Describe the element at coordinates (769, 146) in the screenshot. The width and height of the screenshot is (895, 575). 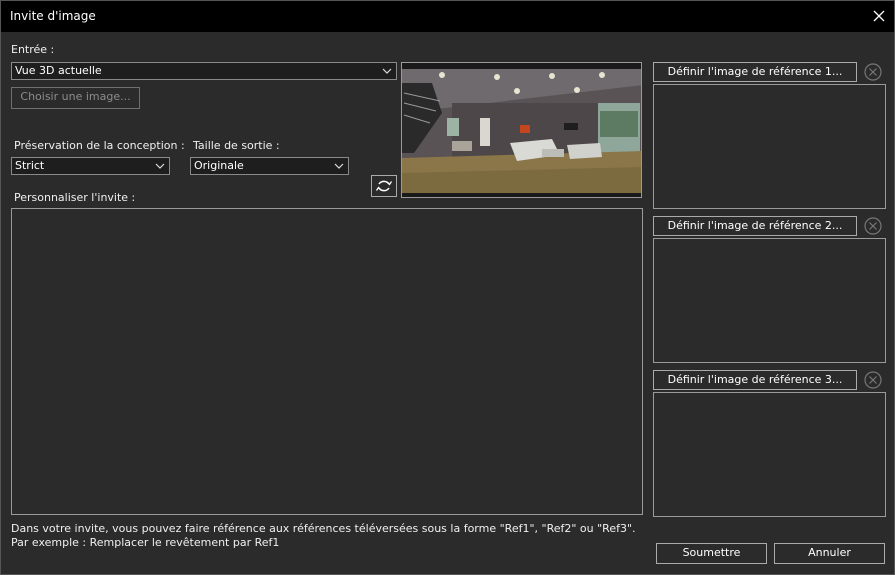
I see `reference-1-image-box` at that location.